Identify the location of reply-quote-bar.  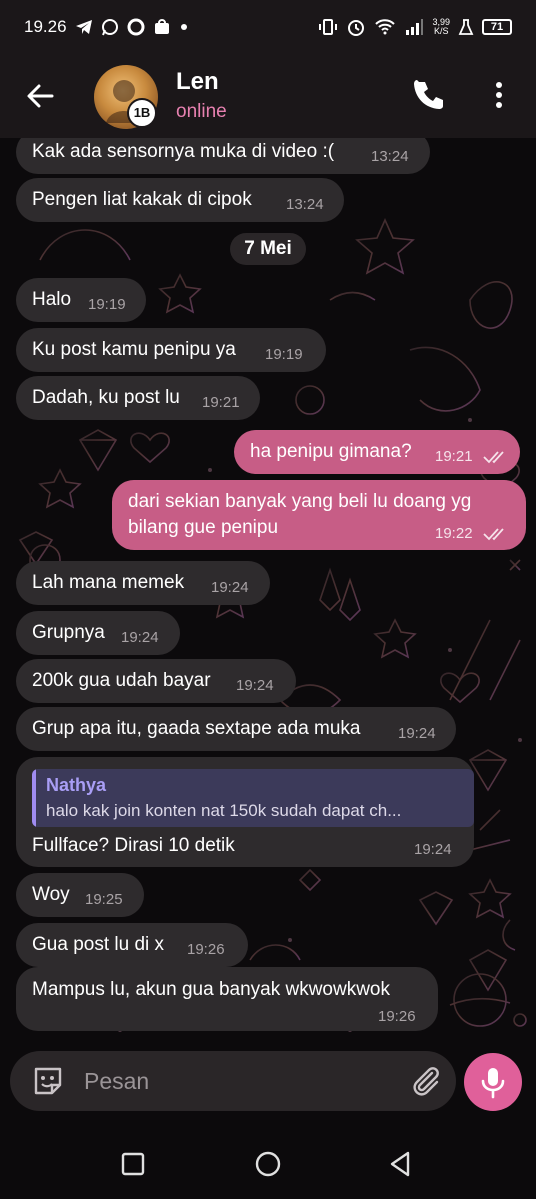
(34, 798).